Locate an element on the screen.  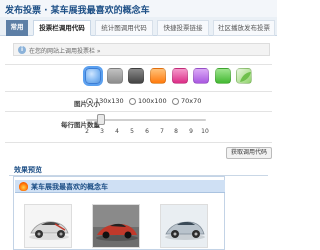
style-swatch-green is located at coordinates (223, 76).